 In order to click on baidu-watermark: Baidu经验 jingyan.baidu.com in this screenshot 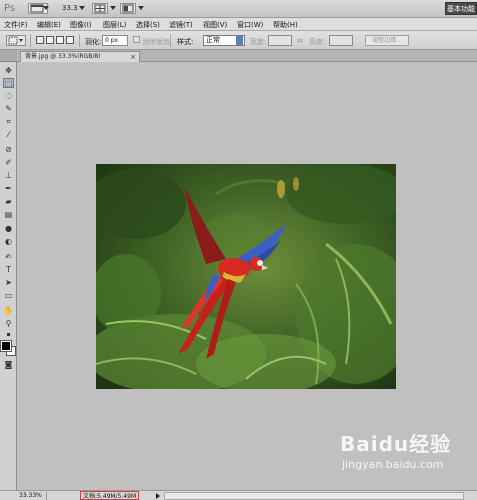, I will do `click(405, 455)`.